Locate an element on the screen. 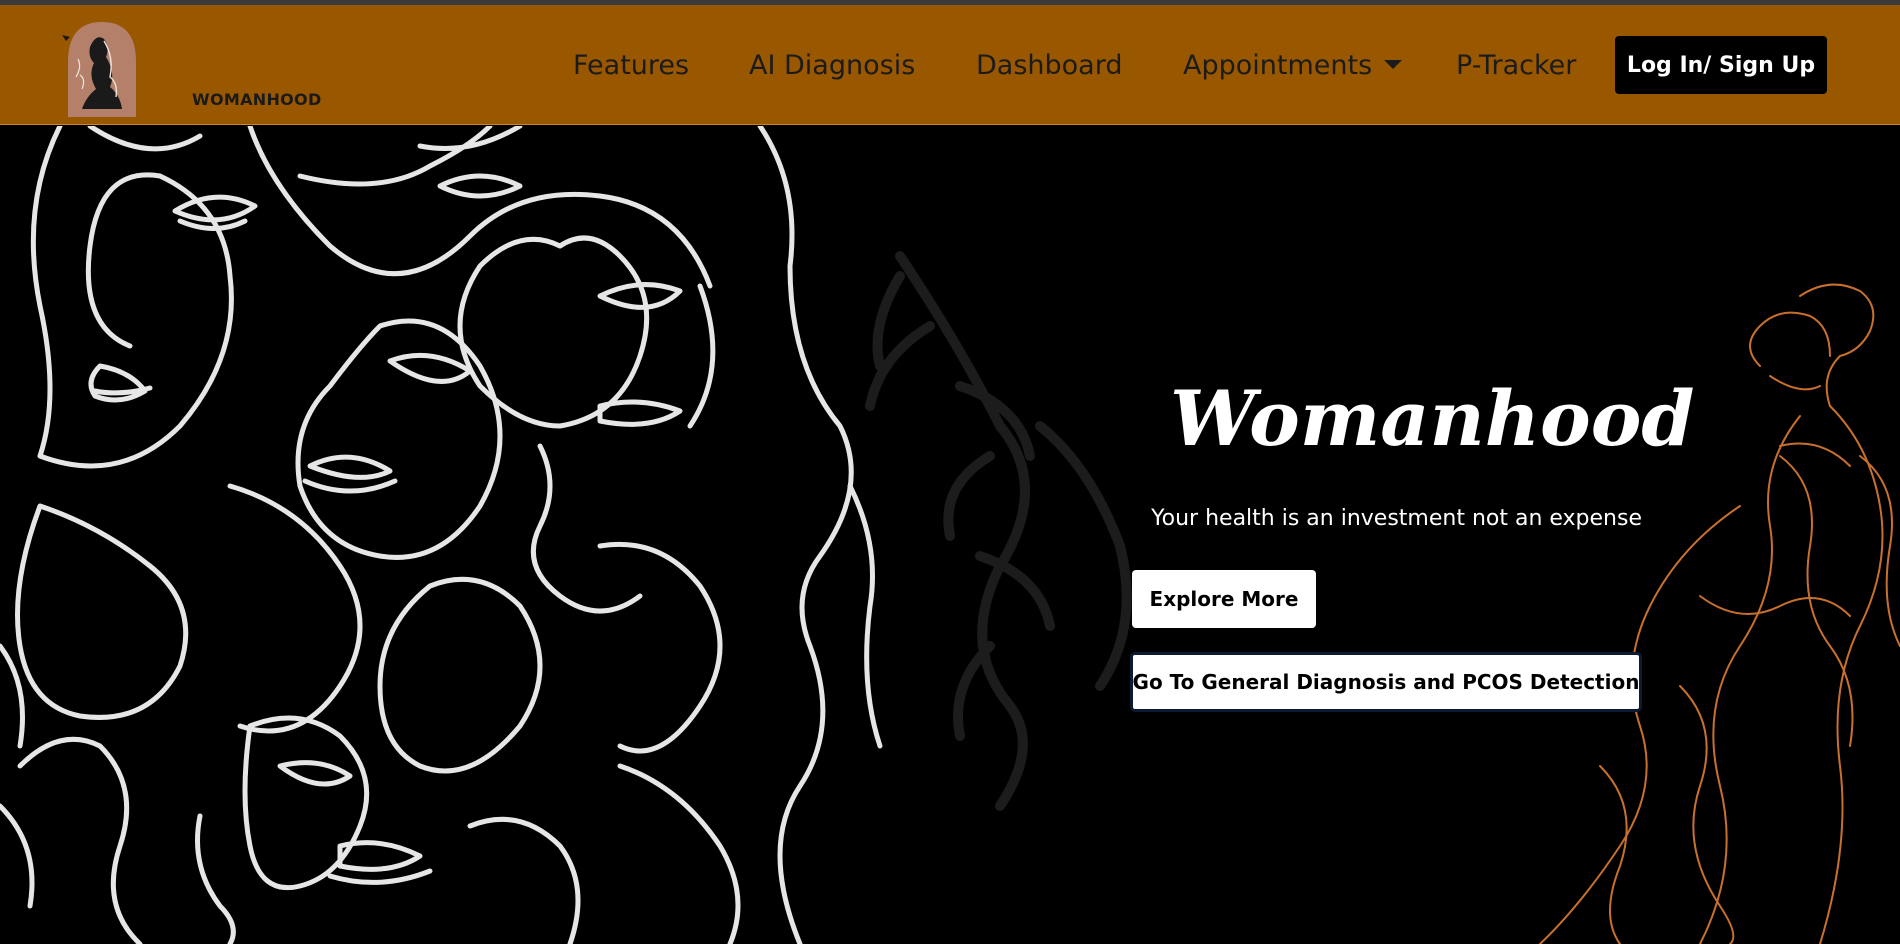  foliage-icon is located at coordinates (998, 531).